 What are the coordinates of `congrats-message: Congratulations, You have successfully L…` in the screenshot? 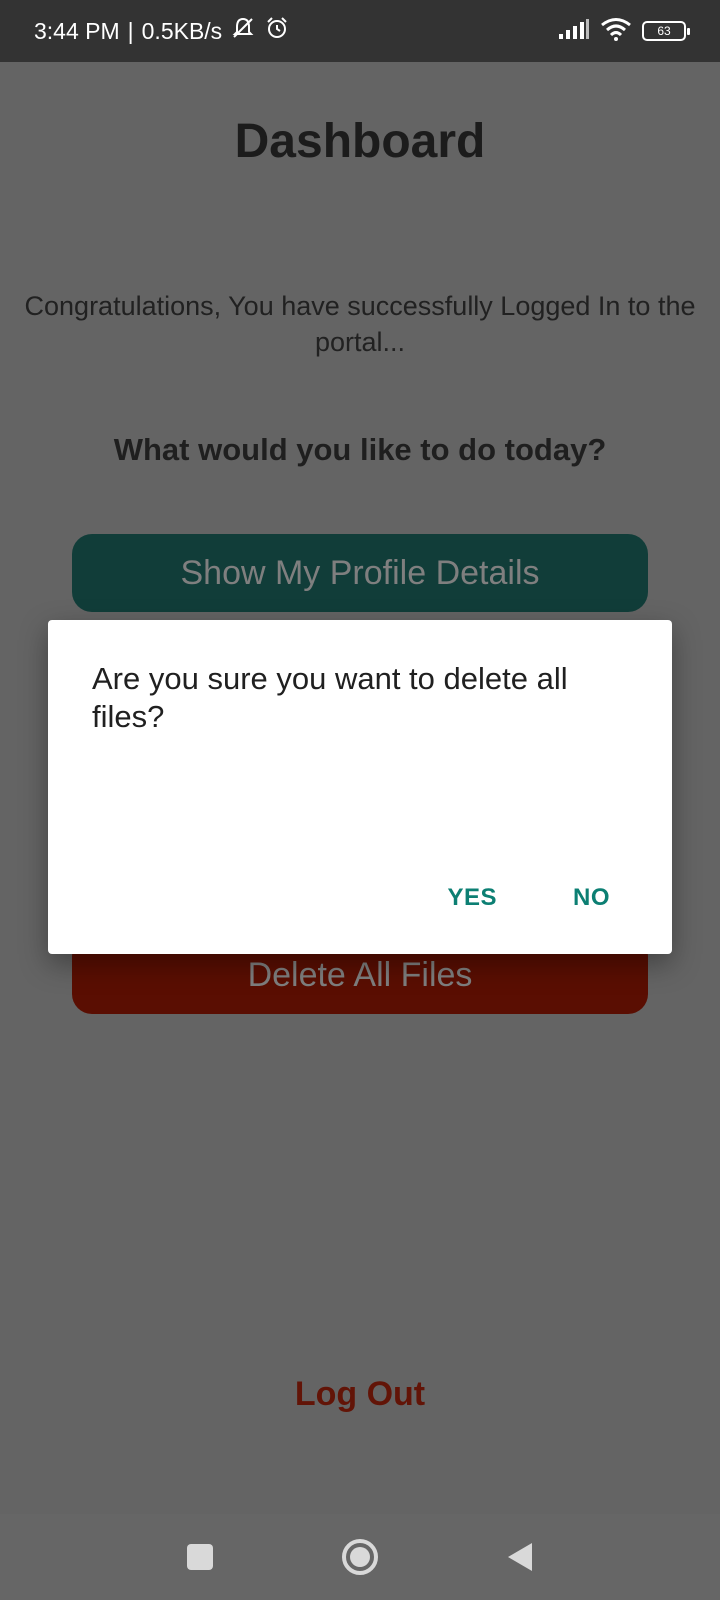 It's located at (360, 324).